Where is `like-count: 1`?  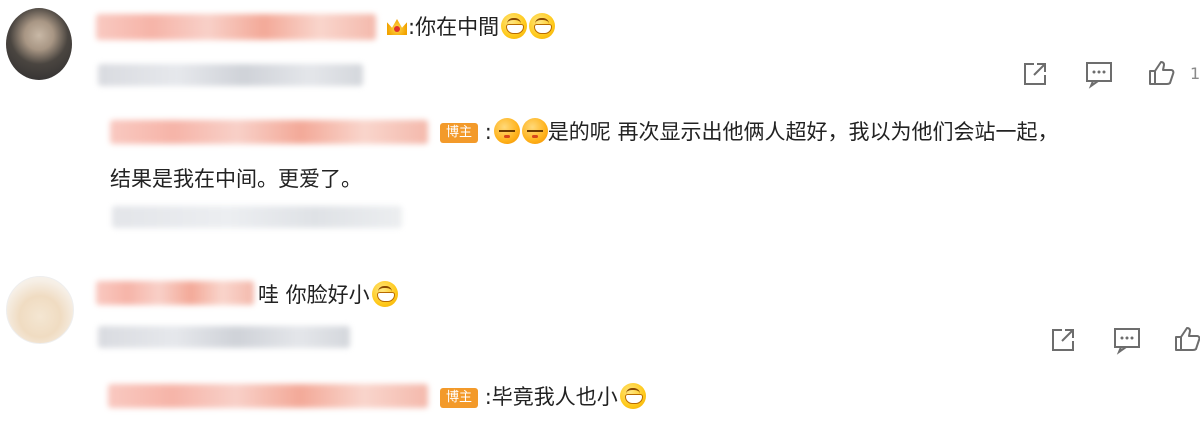 like-count: 1 is located at coordinates (1195, 73).